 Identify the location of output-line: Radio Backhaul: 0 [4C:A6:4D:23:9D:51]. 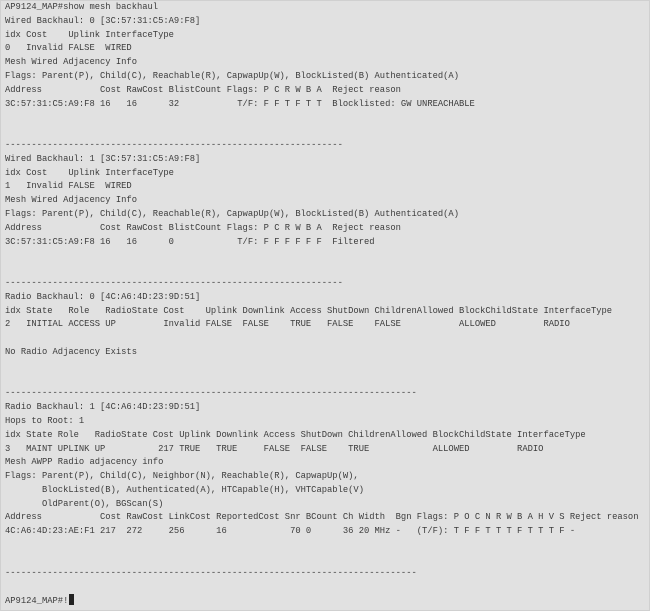
(103, 296).